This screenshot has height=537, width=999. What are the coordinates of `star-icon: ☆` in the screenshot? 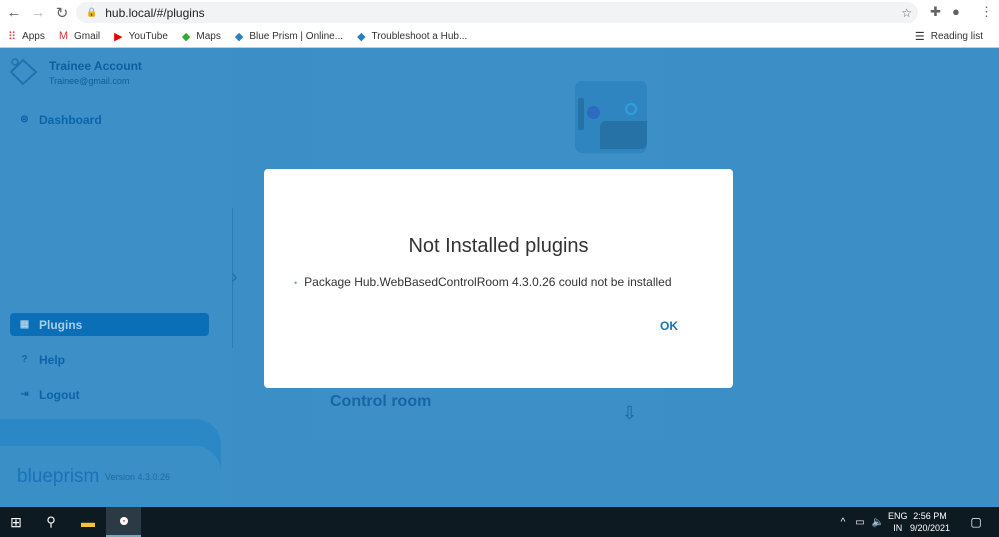 It's located at (906, 13).